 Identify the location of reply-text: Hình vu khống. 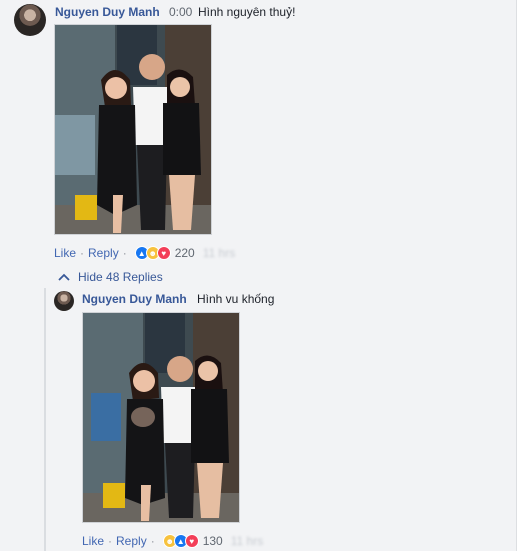
(236, 299).